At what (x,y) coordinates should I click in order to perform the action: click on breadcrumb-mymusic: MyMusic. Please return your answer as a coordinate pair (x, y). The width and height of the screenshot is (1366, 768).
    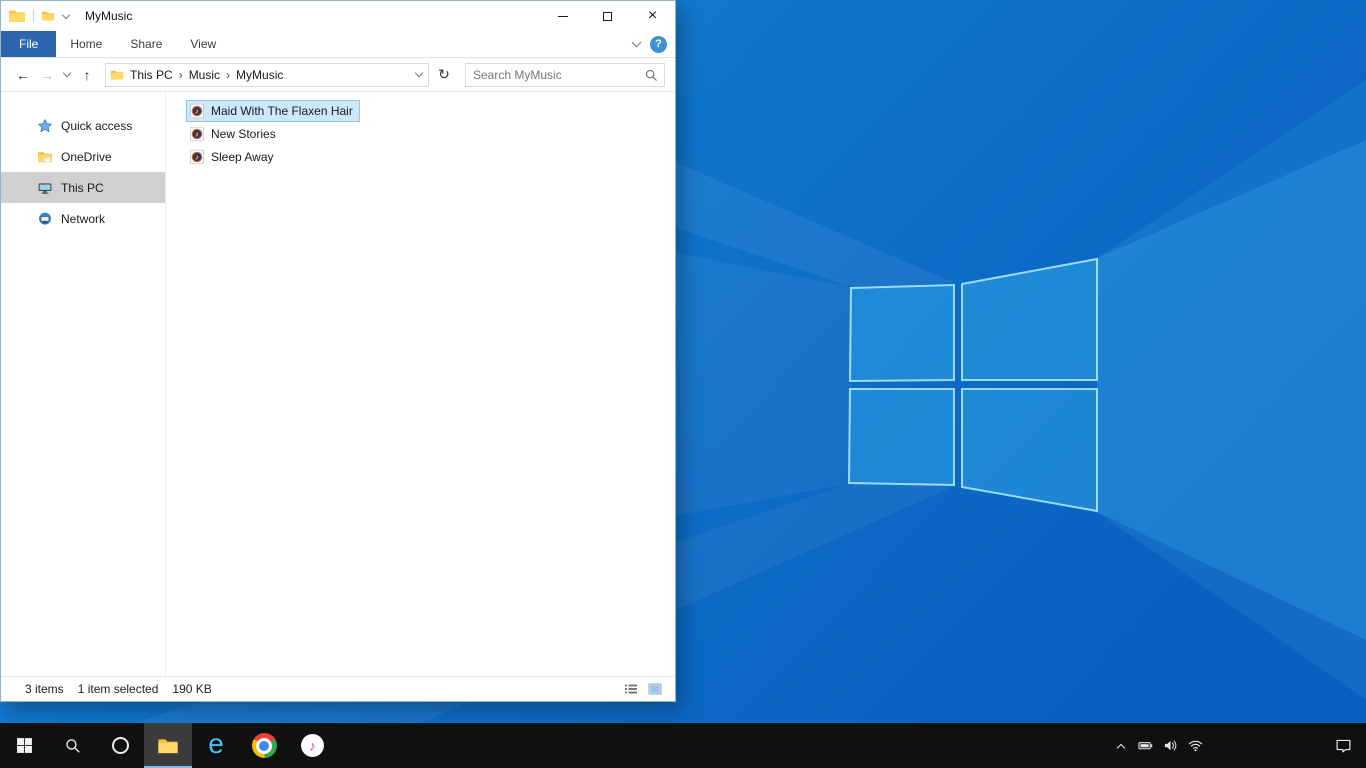
    Looking at the image, I should click on (259, 75).